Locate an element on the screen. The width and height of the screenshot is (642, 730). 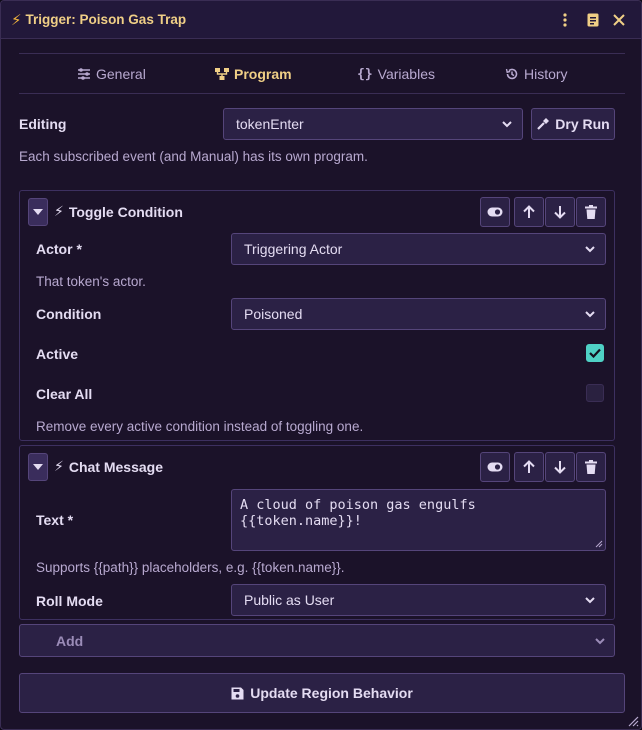
tab-general-label: General is located at coordinates (121, 74).